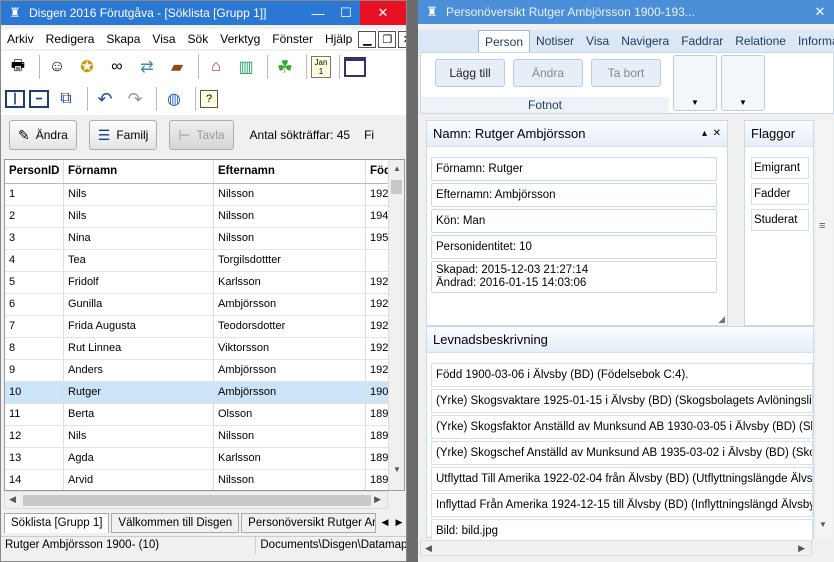 This screenshot has height=562, width=834. I want to click on firstname-field: Förnamn: Rutger, so click(574, 169).